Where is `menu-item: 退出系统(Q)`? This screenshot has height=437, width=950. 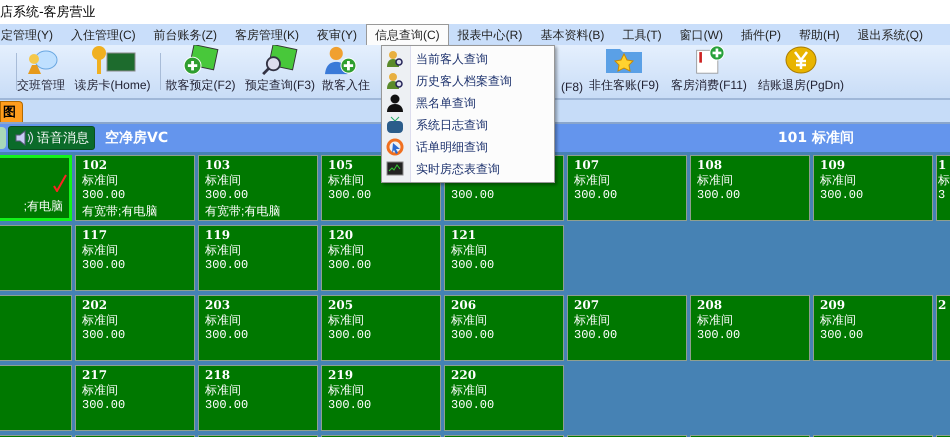 menu-item: 退出系统(Q) is located at coordinates (890, 34).